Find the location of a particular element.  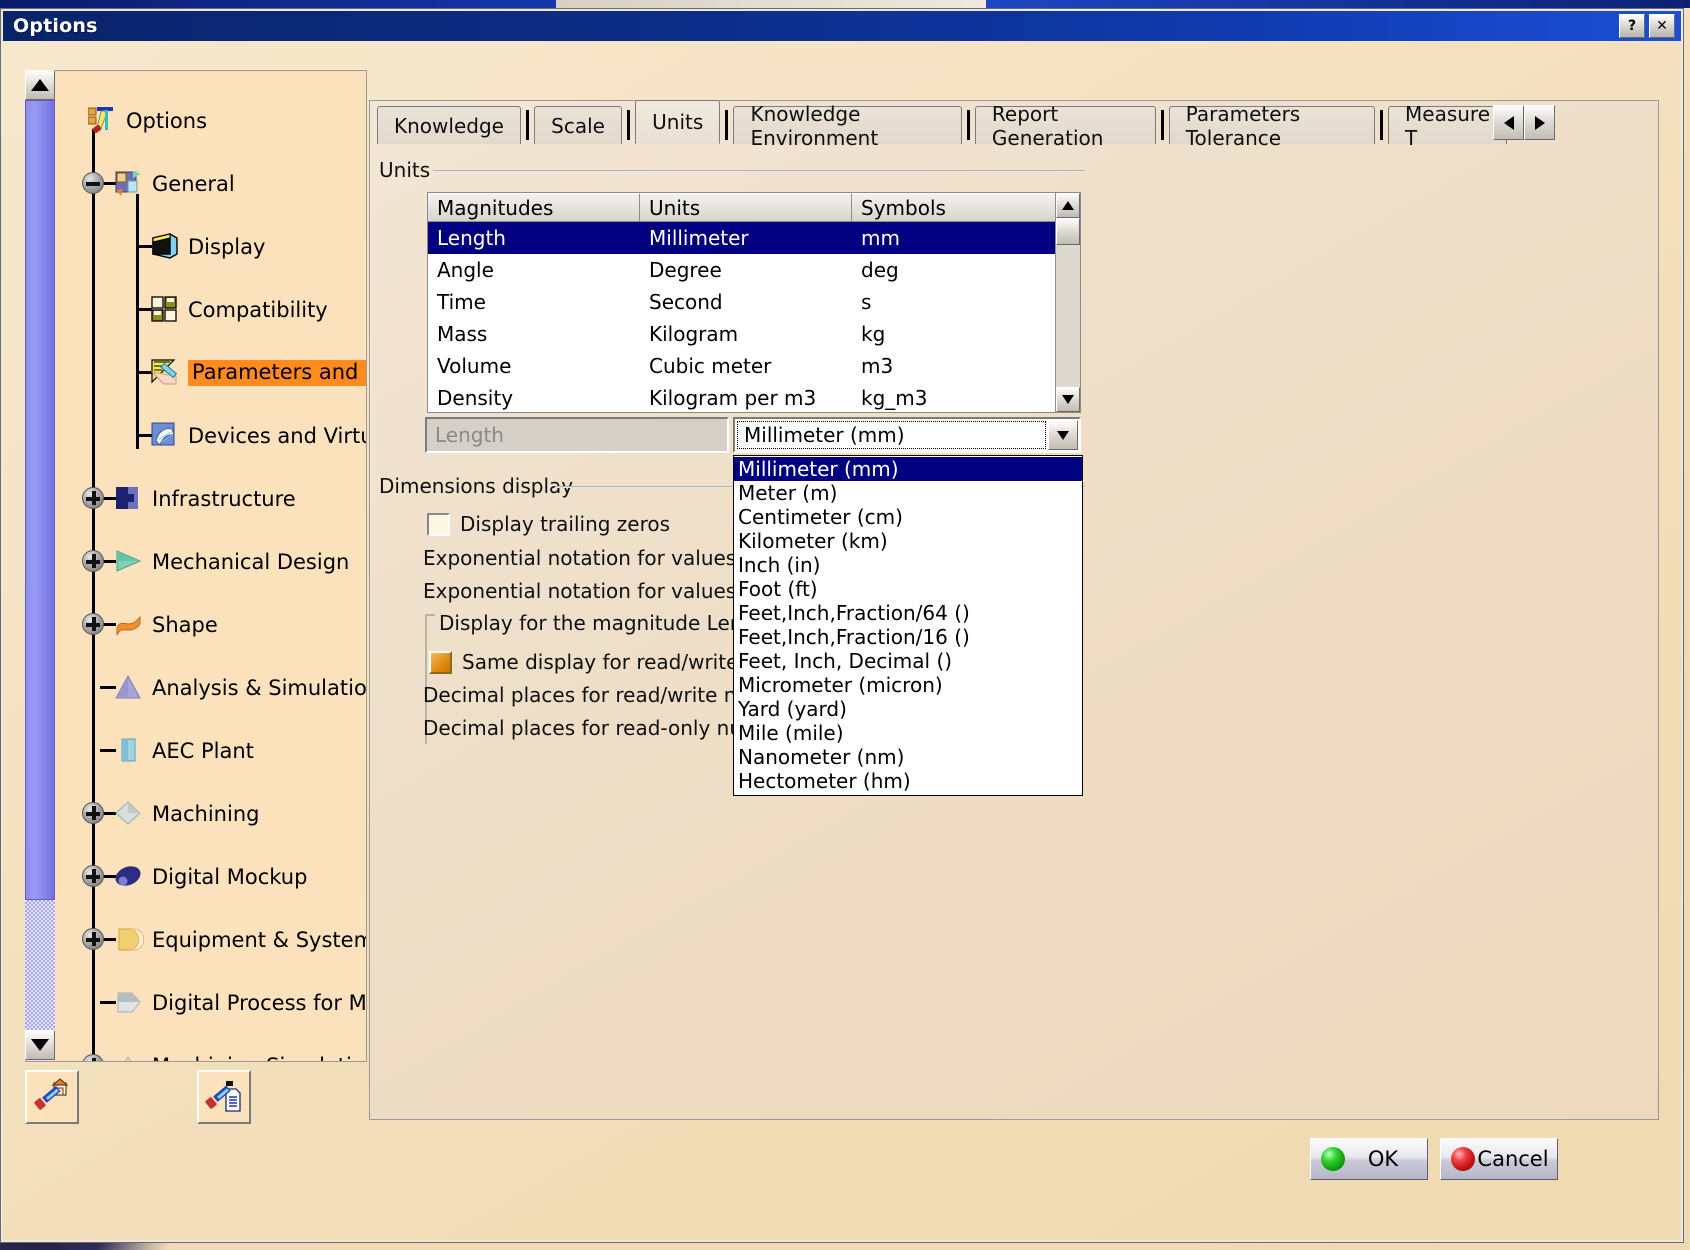

sidebar-item-parameters-and-m: Parameters and M is located at coordinates (258, 373).